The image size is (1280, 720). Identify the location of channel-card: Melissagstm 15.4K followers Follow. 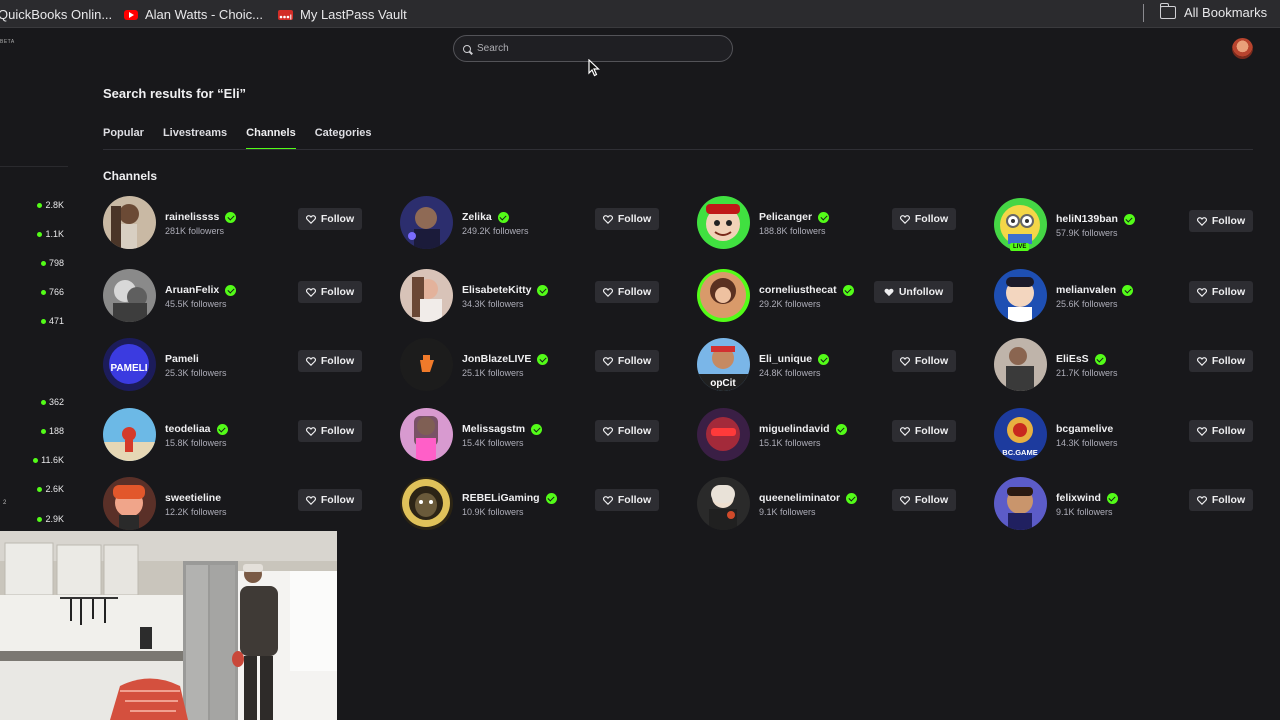
(529, 435).